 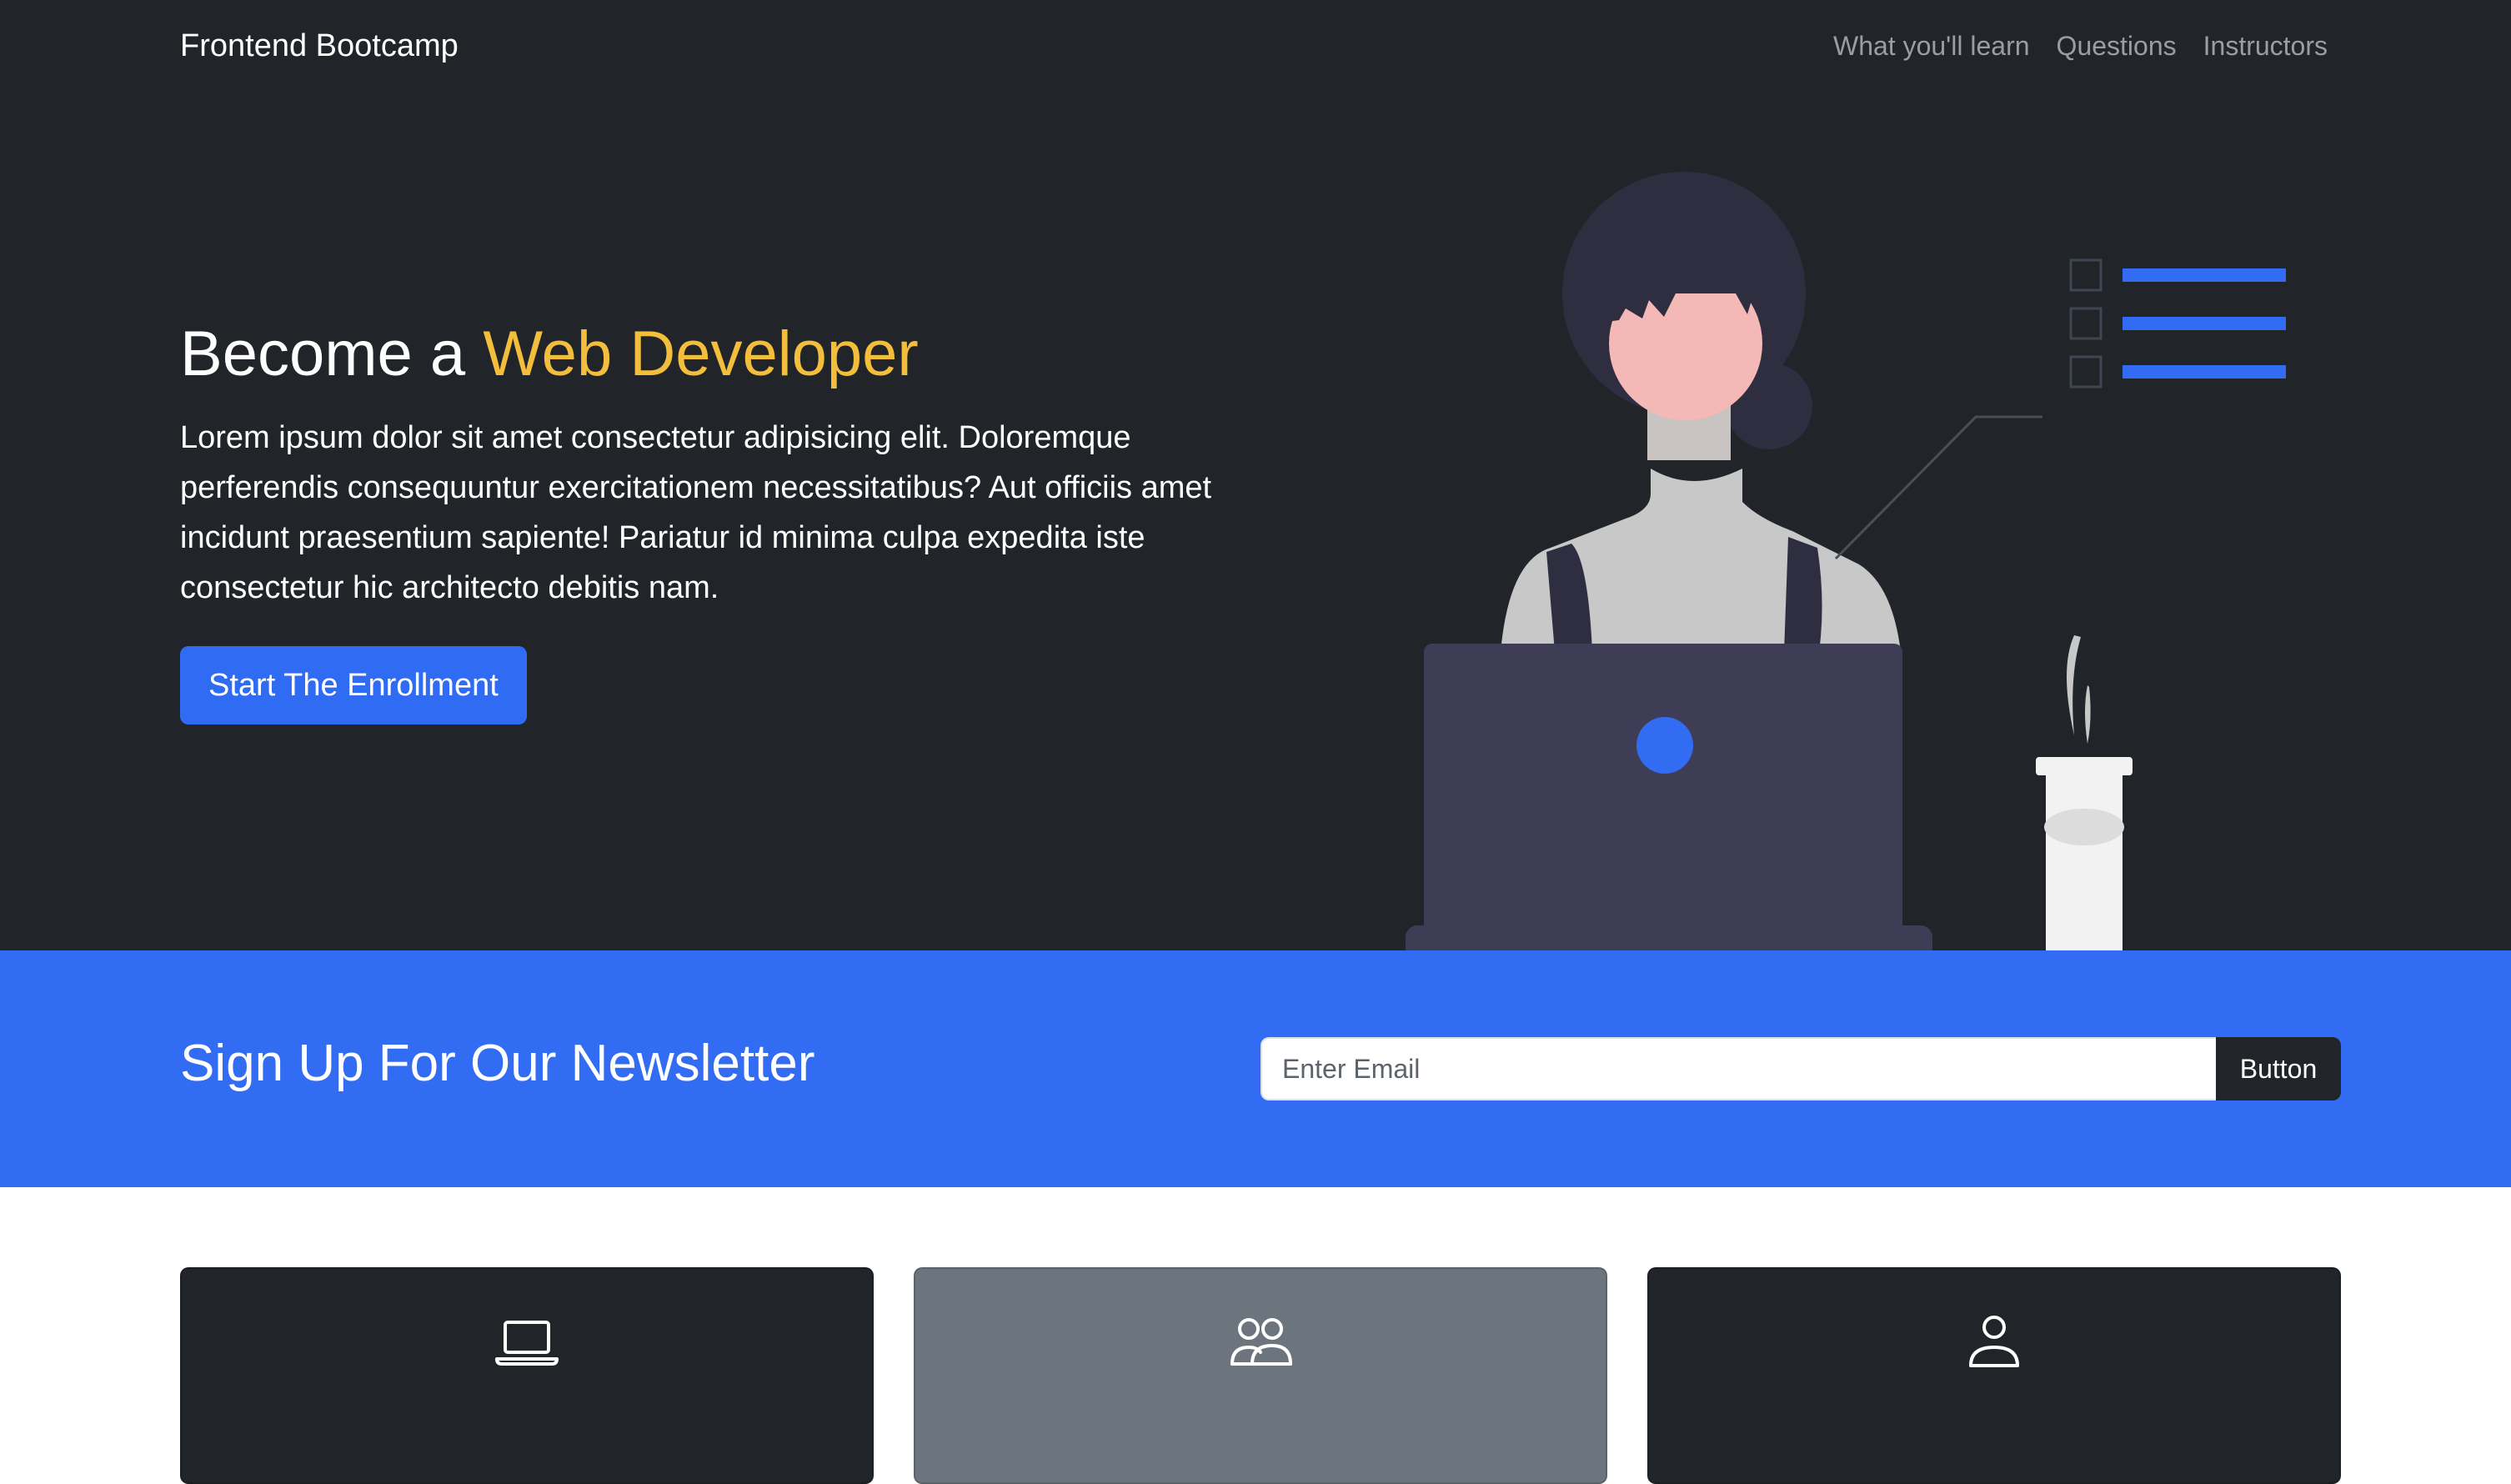 What do you see at coordinates (1932, 45) in the screenshot?
I see `nav-link-what-youll-learn: What you'll learn` at bounding box center [1932, 45].